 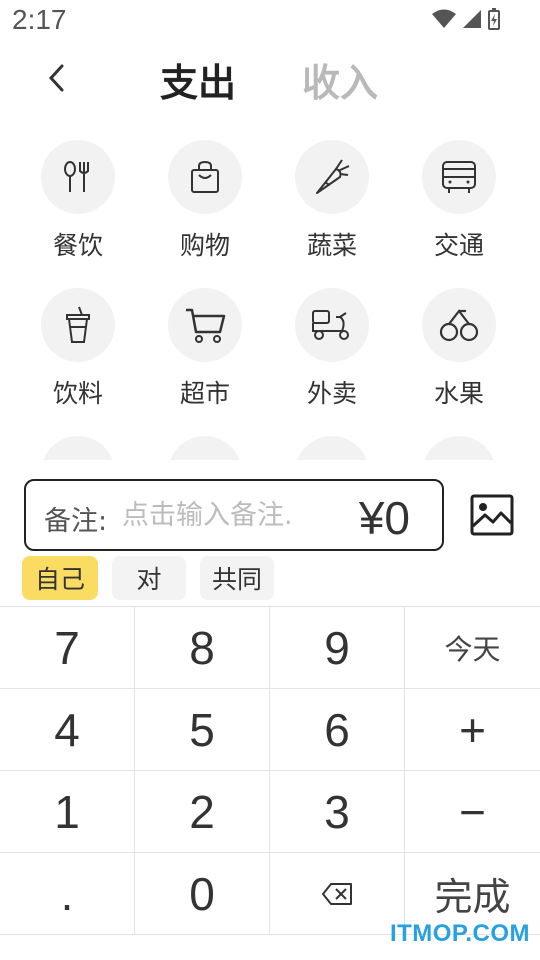 I want to click on key-8: 8, so click(x=202, y=648).